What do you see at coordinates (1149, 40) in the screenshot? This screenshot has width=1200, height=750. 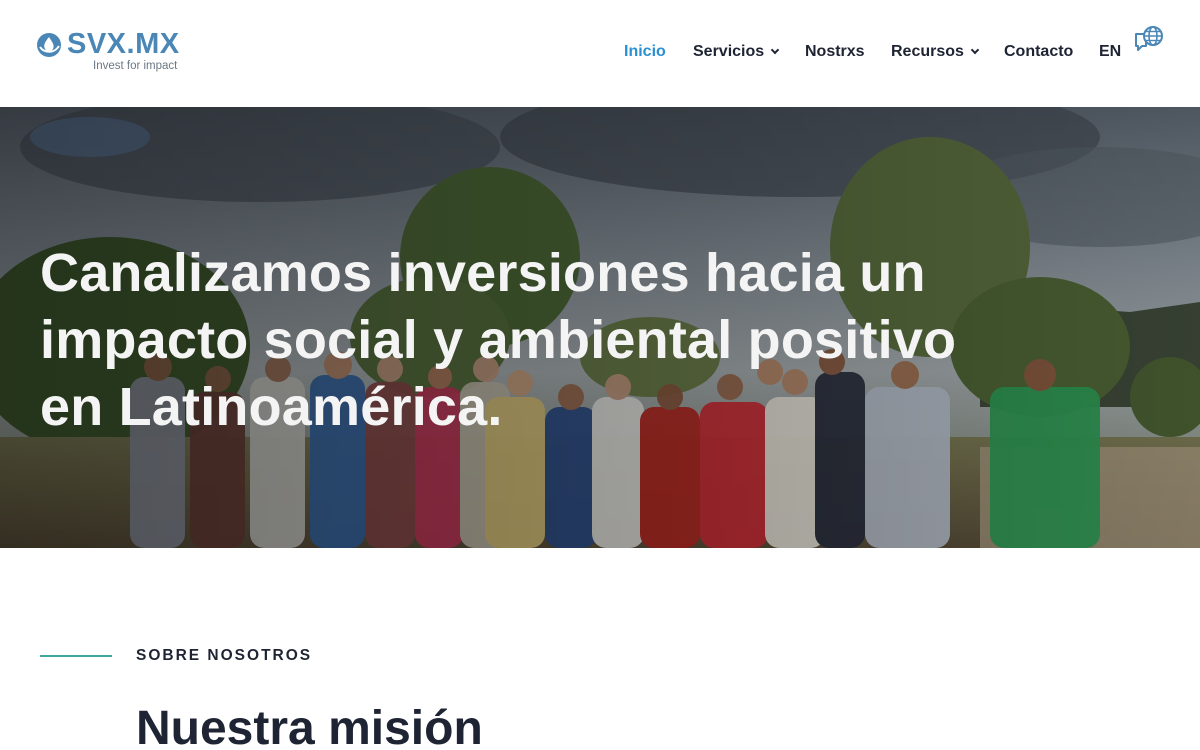 I see `globe-chat-icon` at bounding box center [1149, 40].